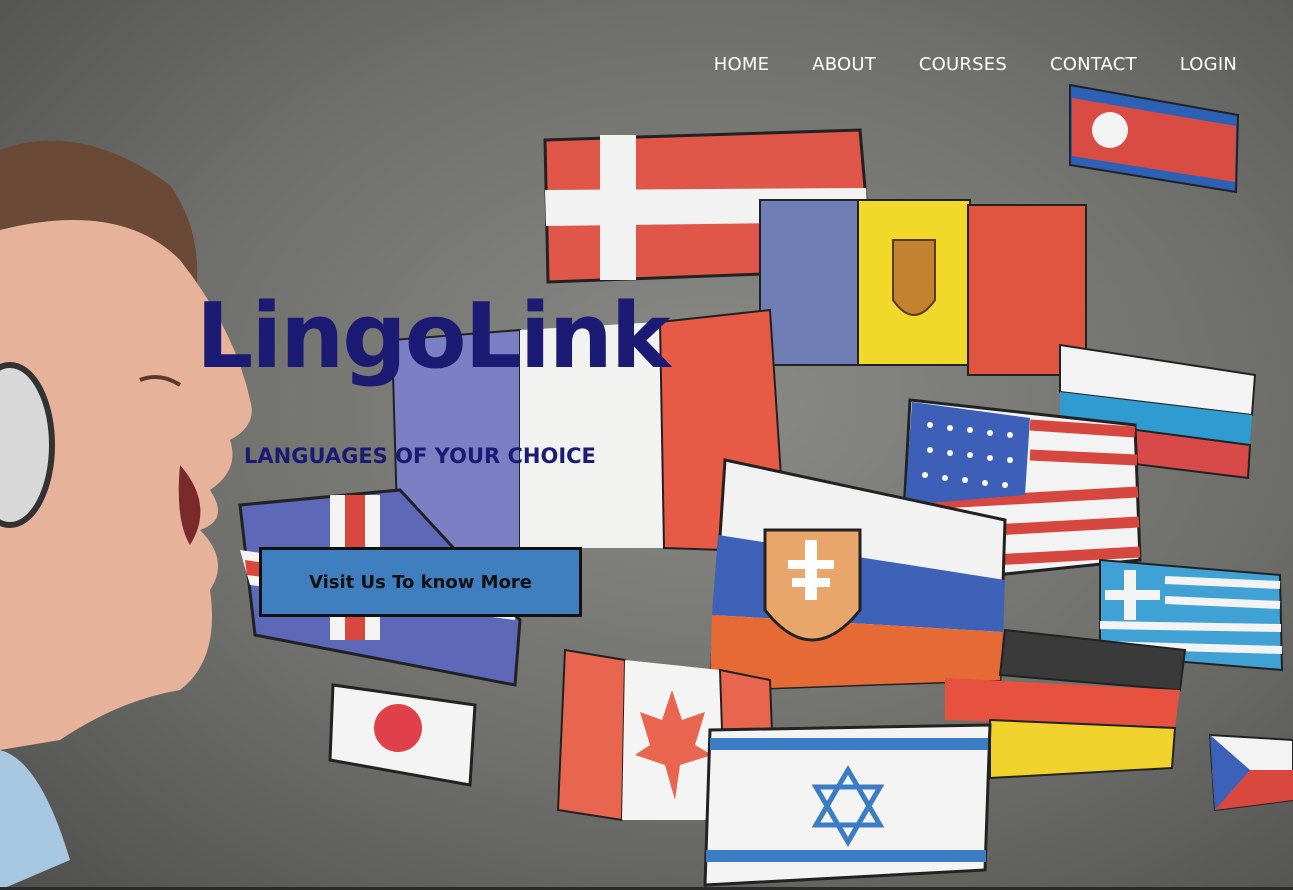 This screenshot has width=1293, height=890. Describe the element at coordinates (433, 336) in the screenshot. I see `brand-title: LingoLink` at that location.